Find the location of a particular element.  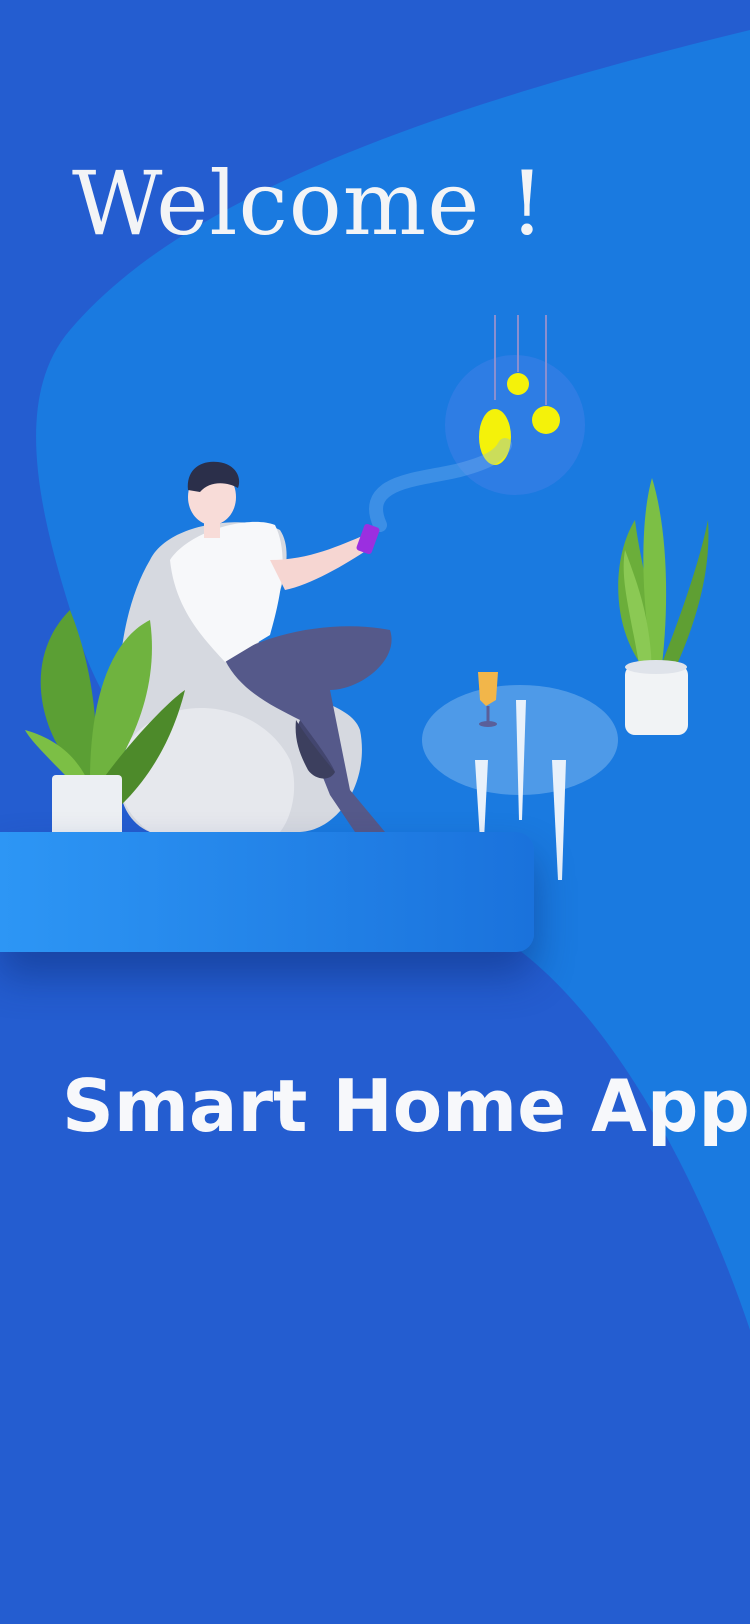

welcome-heading: Welcome ! is located at coordinates (309, 203).